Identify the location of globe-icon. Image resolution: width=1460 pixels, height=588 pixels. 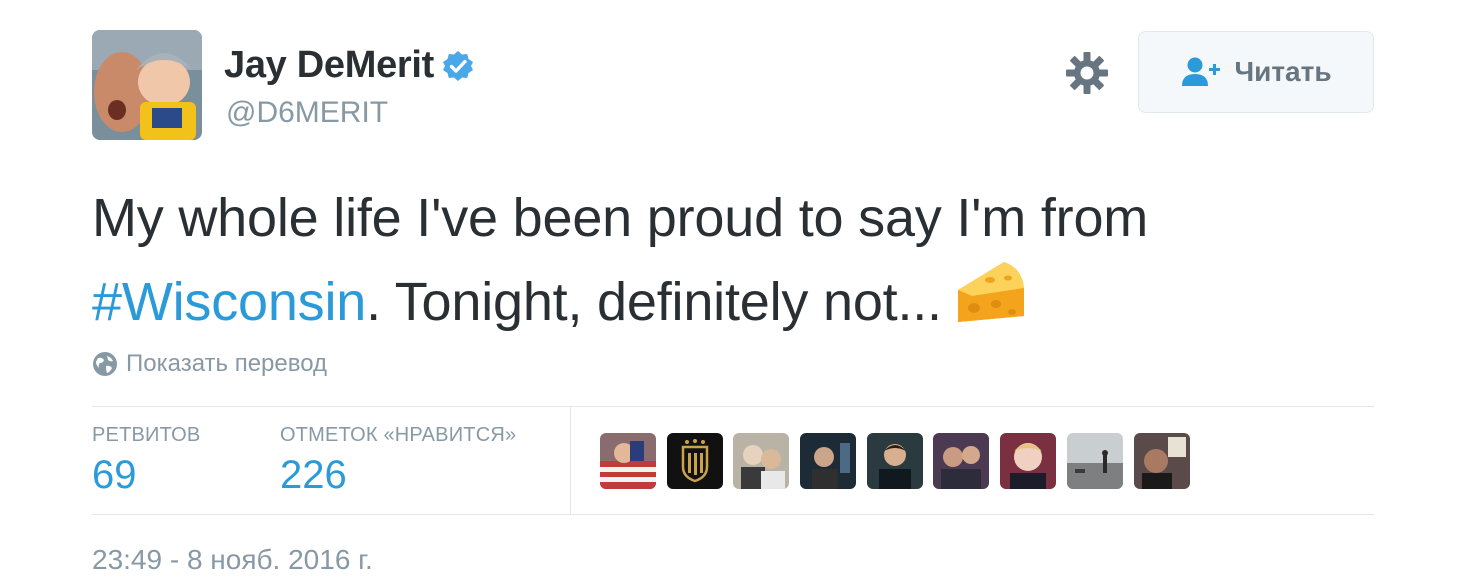
(105, 364).